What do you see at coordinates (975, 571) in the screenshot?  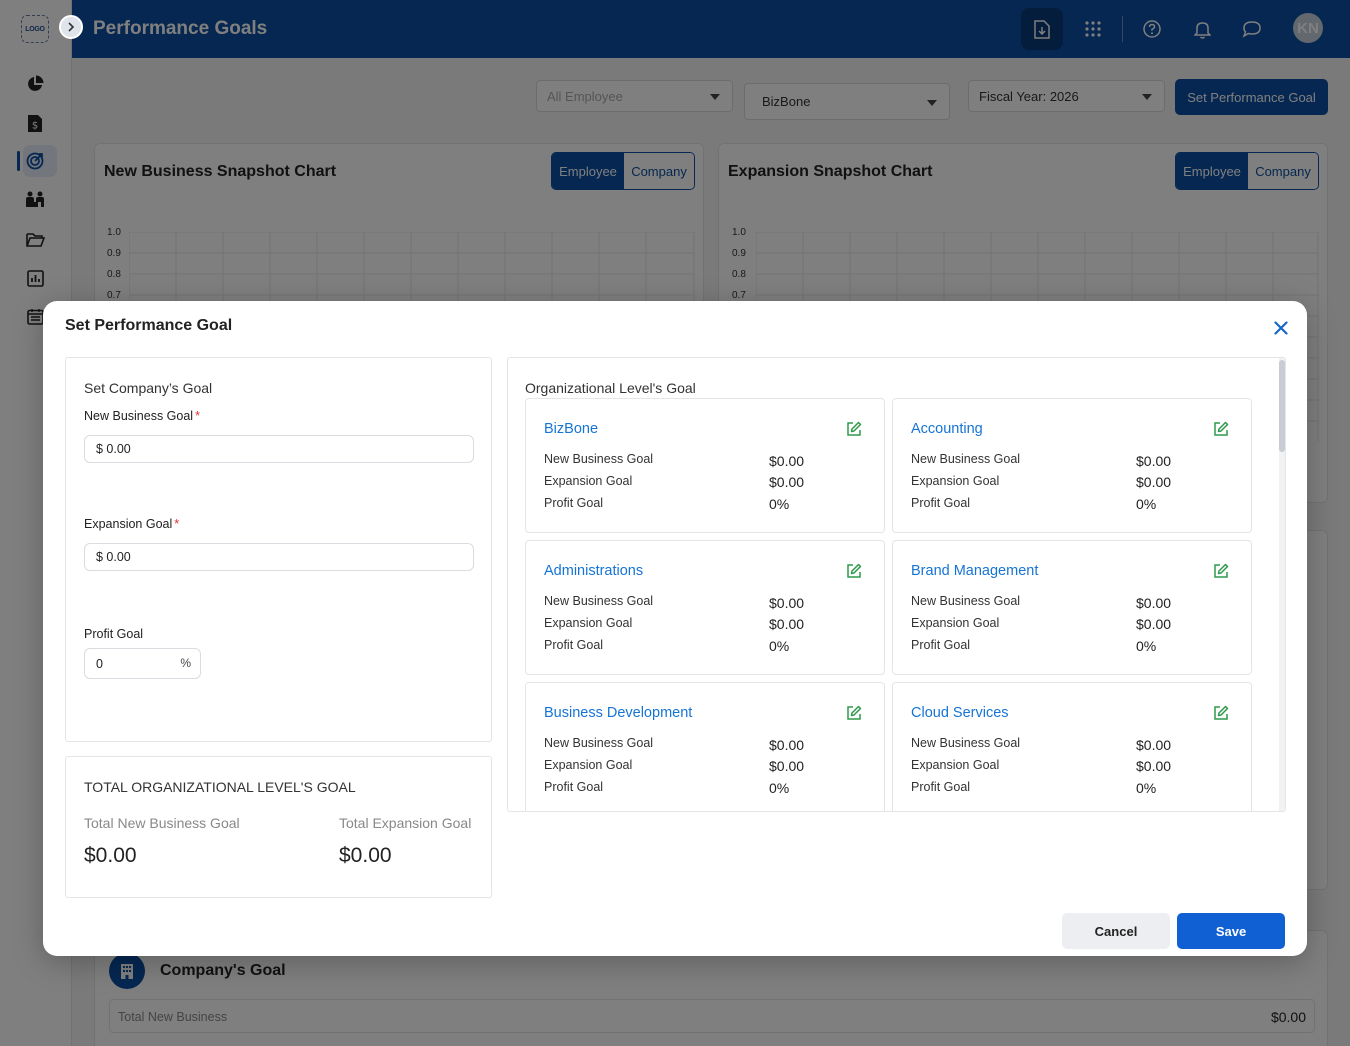 I see `org-name: Brand Management` at bounding box center [975, 571].